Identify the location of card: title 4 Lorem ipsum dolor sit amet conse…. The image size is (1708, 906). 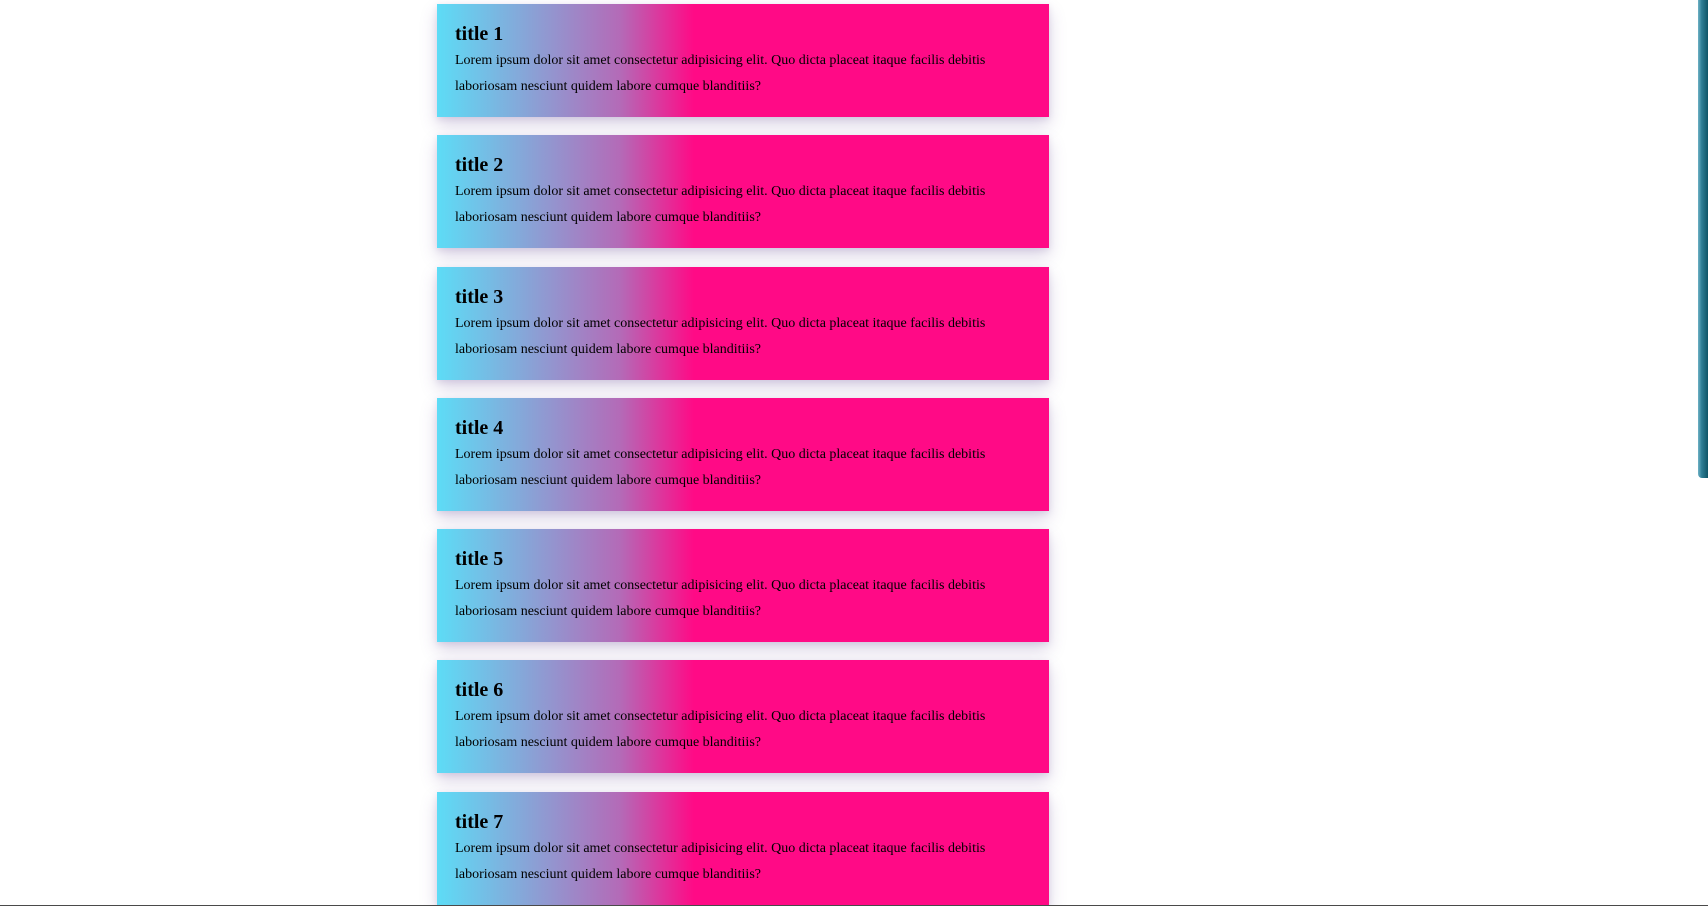
(743, 454).